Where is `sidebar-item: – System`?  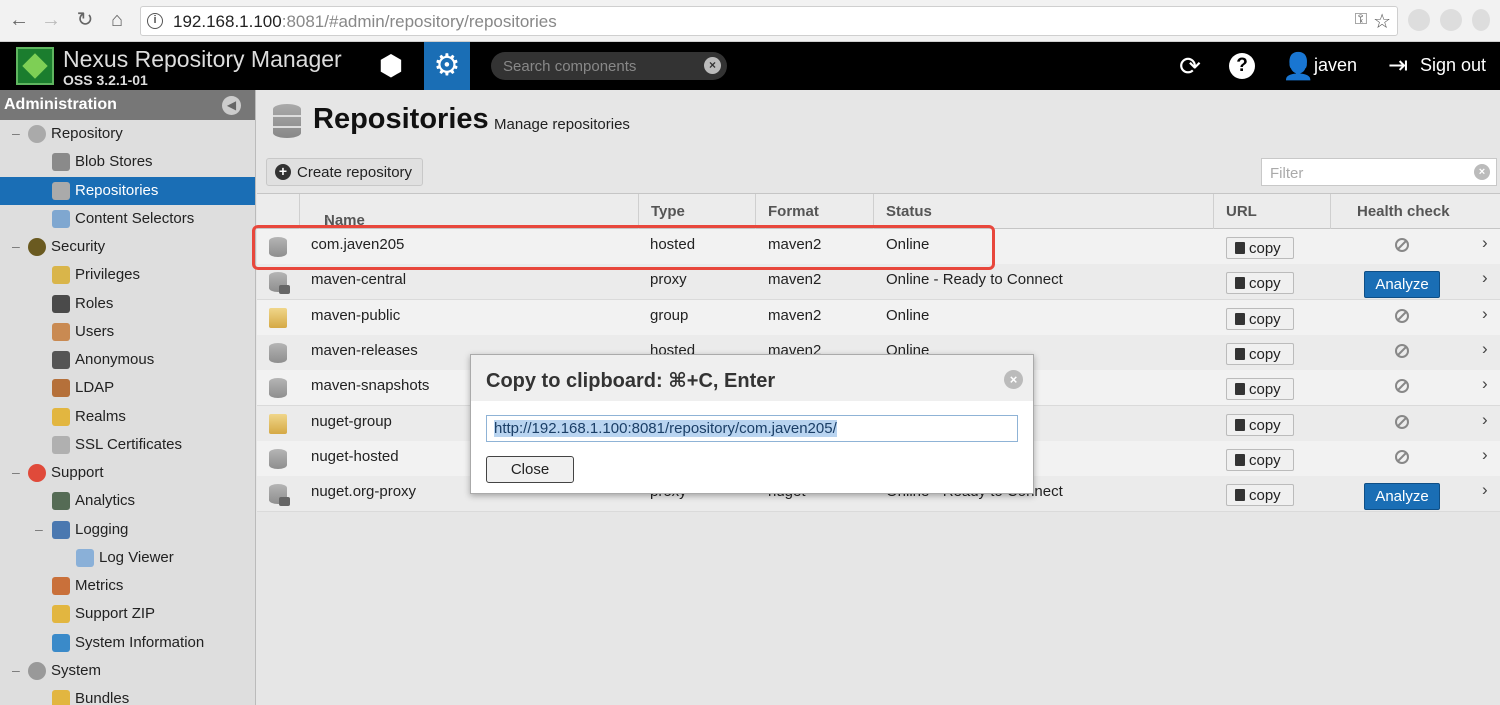
sidebar-item: – System is located at coordinates (127, 671).